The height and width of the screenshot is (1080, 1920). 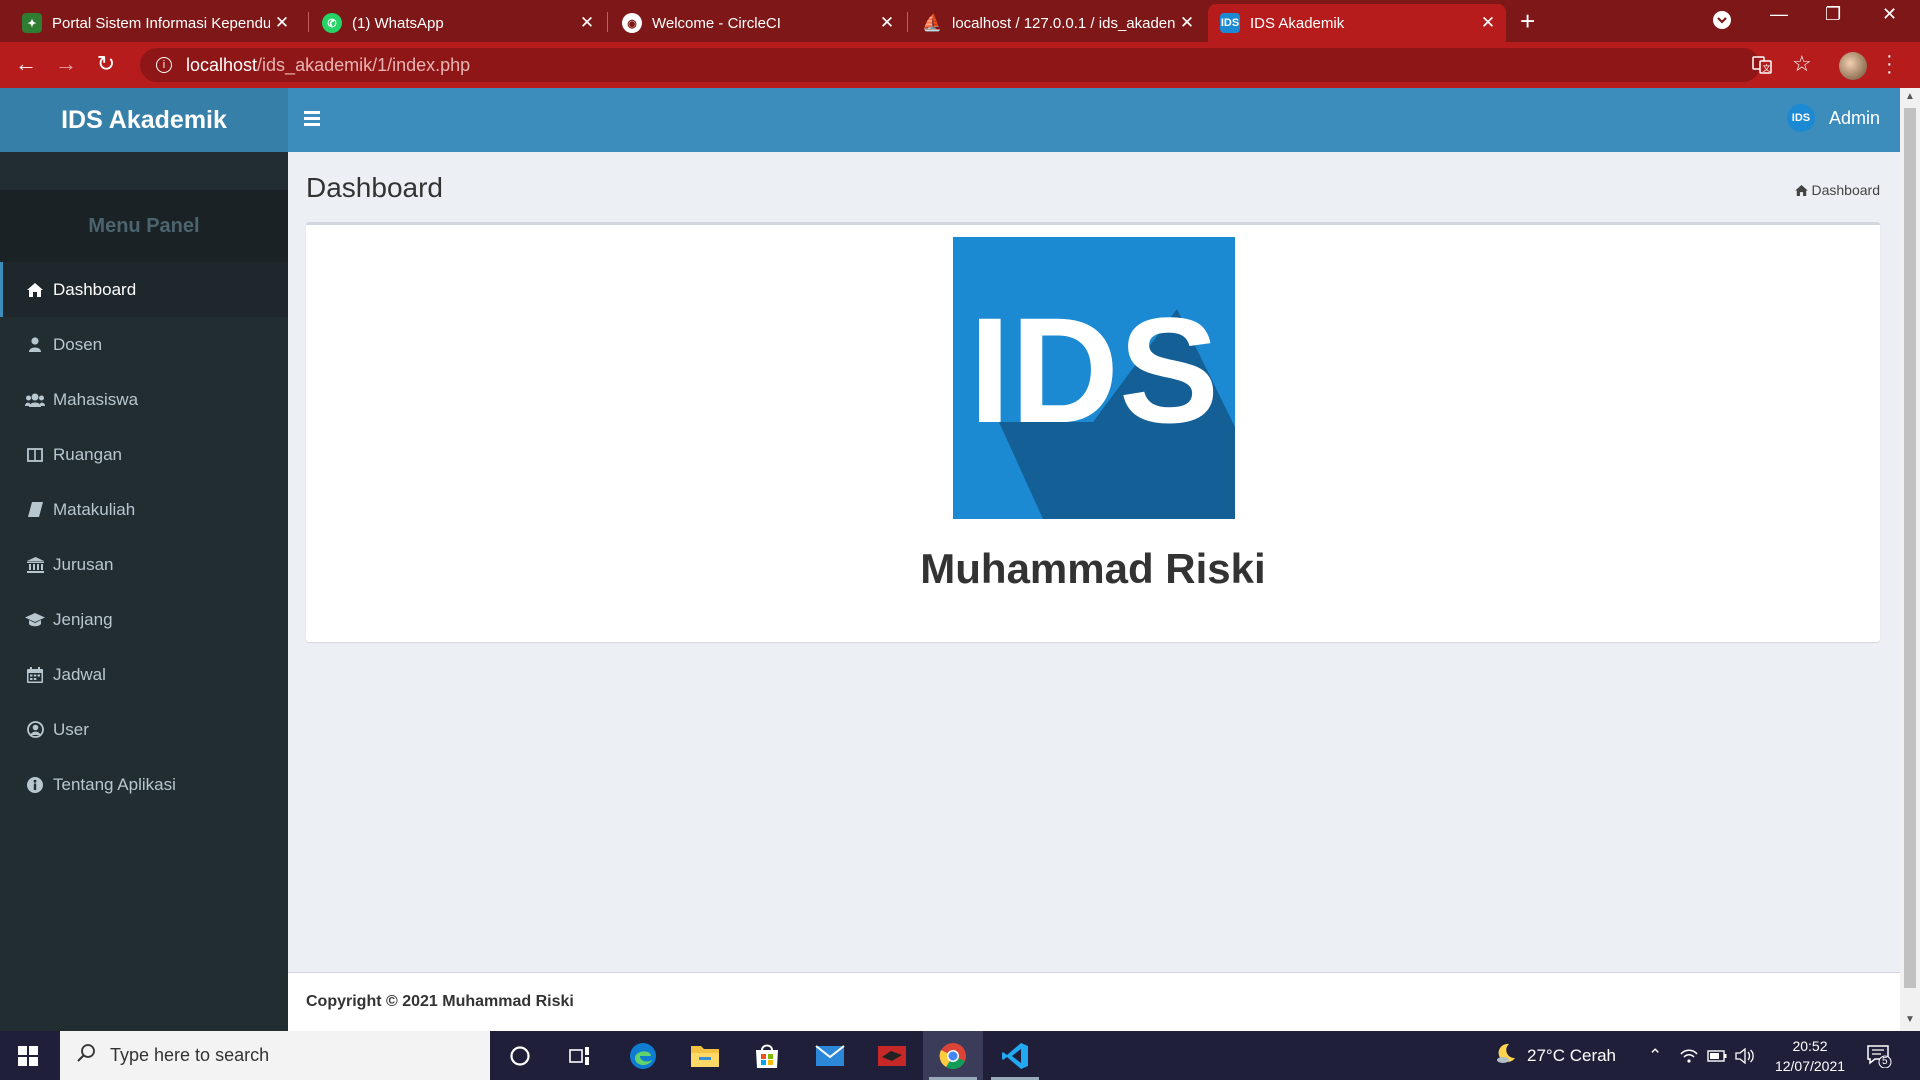 I want to click on mail-icon, so click(x=830, y=1055).